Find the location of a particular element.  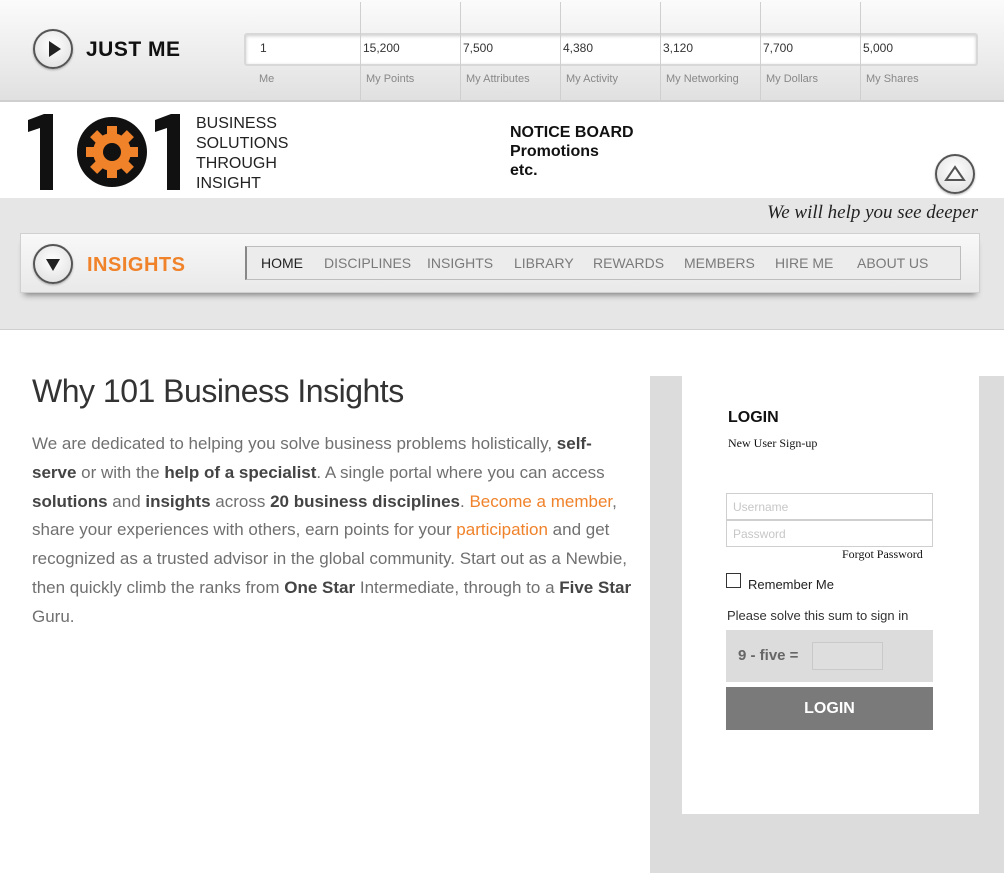

stat-label: My Attributes is located at coordinates (498, 79).